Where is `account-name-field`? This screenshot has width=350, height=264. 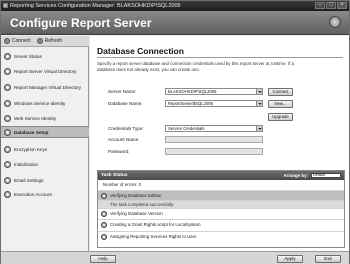 account-name-field is located at coordinates (214, 139).